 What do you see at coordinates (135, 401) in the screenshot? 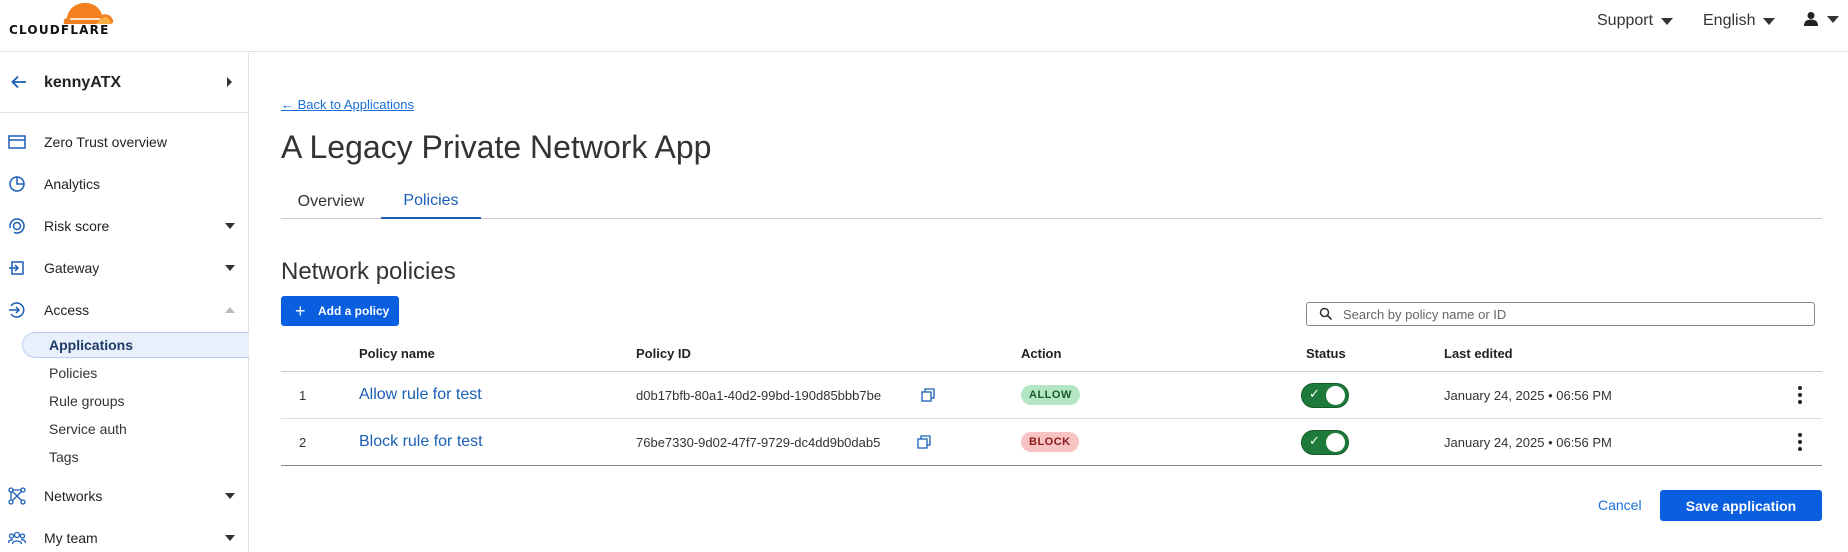
I see `sidebar-subitem-rule-groups: Rule groups` at bounding box center [135, 401].